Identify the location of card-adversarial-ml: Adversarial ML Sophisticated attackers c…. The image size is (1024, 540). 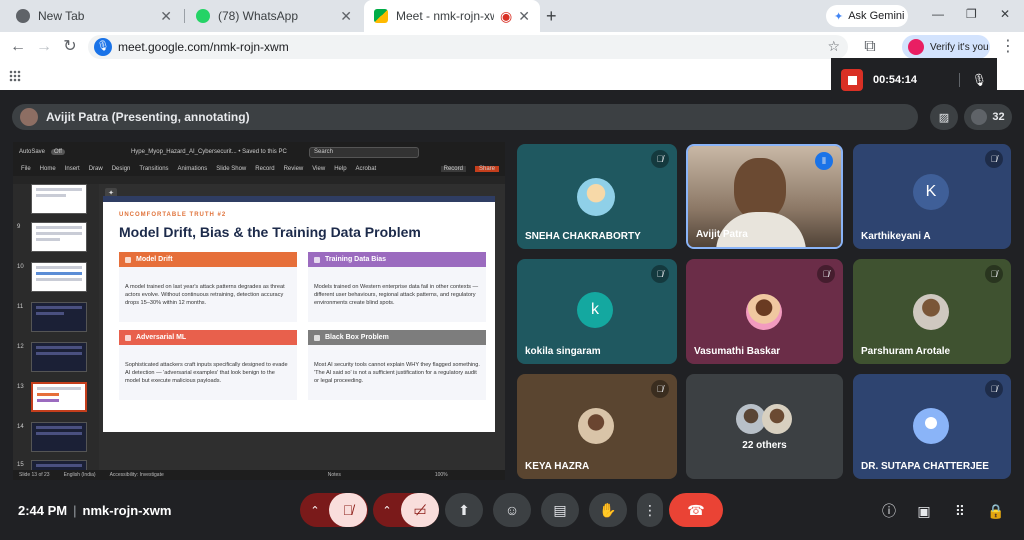
(208, 365).